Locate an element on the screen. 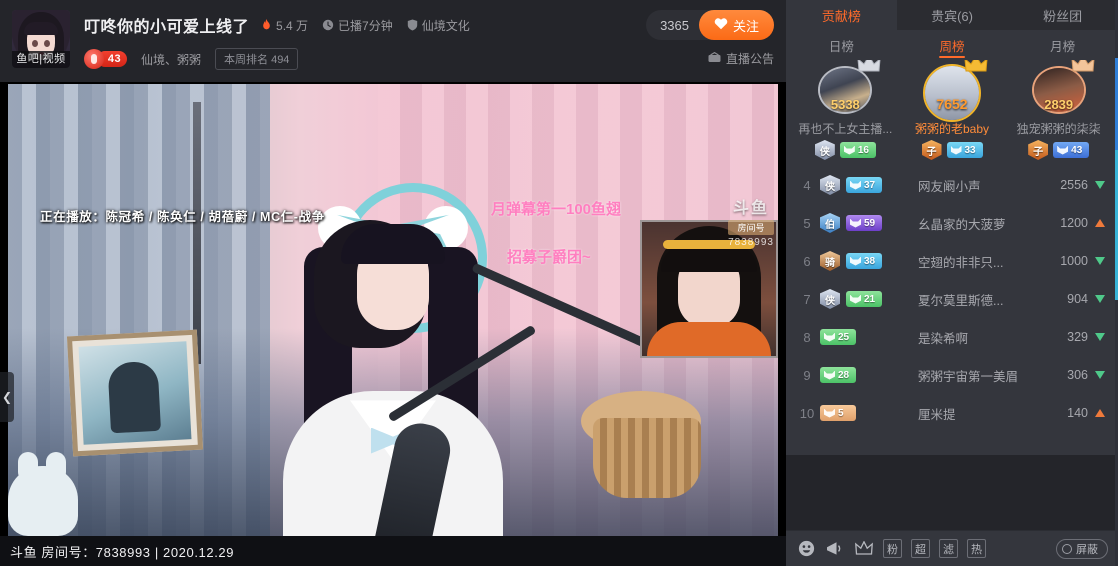  fan-badge: 59 is located at coordinates (864, 223).